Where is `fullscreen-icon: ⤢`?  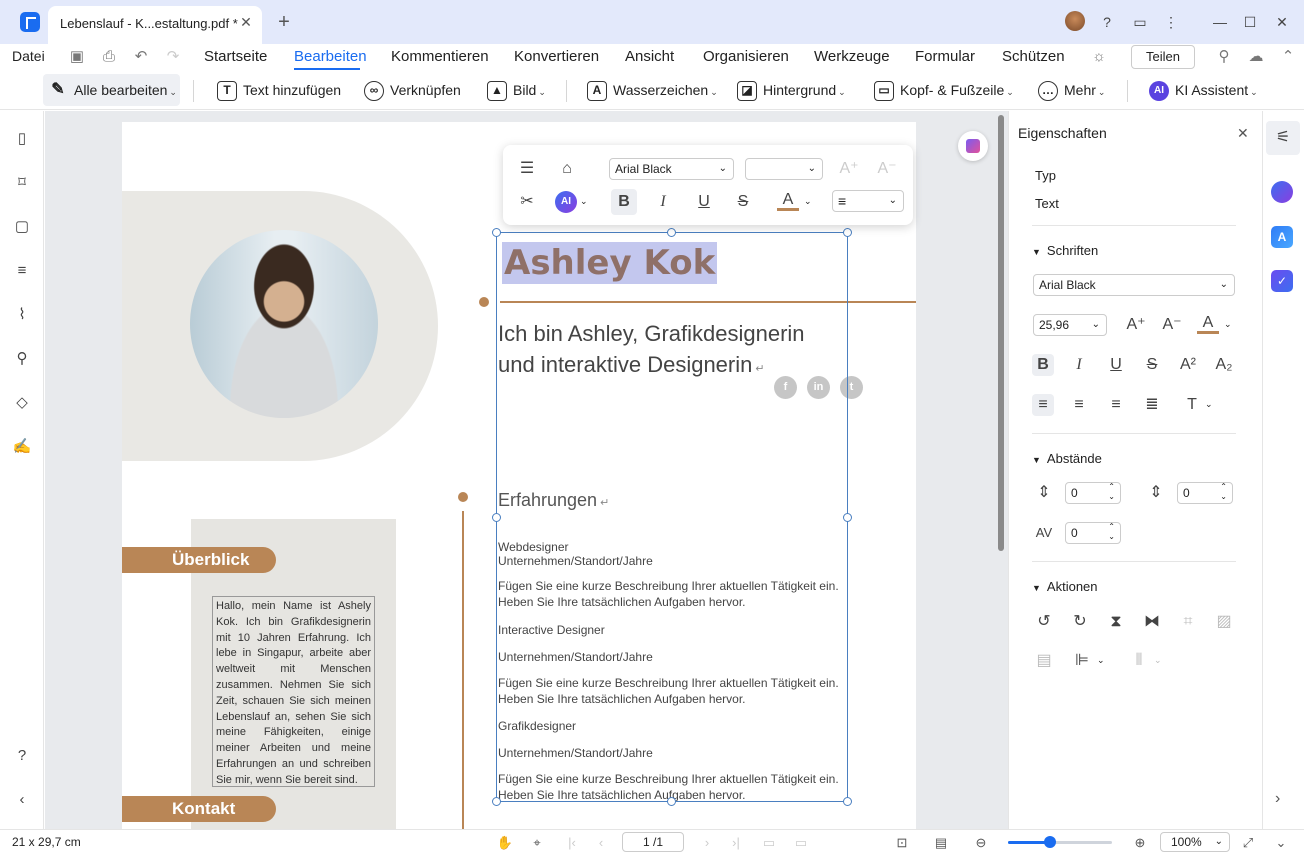
fullscreen-icon: ⤢ is located at coordinates (1248, 843).